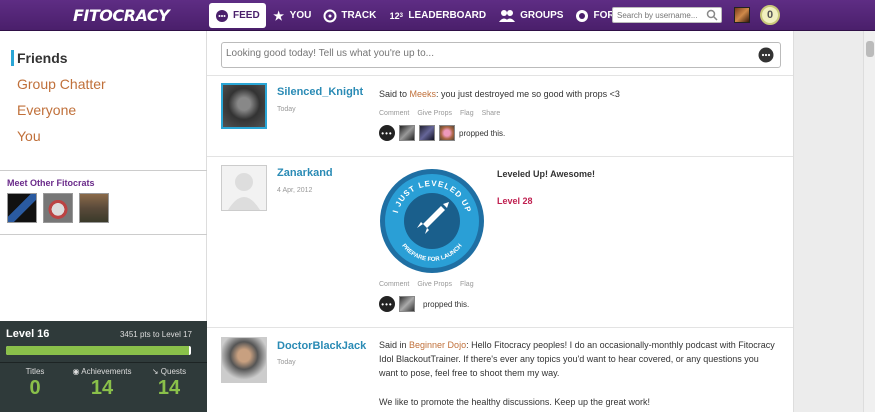 This screenshot has width=875, height=412. What do you see at coordinates (103, 63) in the screenshot?
I see `sidebar-item-friends: Friends` at bounding box center [103, 63].